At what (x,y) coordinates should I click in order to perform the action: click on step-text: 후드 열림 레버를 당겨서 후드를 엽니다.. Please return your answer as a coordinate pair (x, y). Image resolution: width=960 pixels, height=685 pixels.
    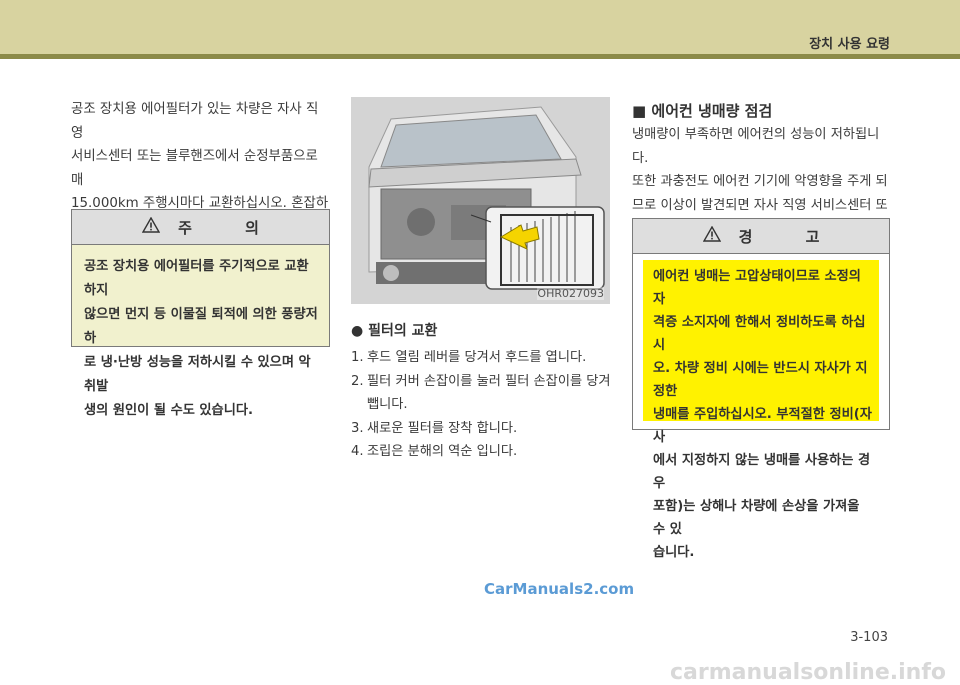
    Looking at the image, I should click on (477, 357).